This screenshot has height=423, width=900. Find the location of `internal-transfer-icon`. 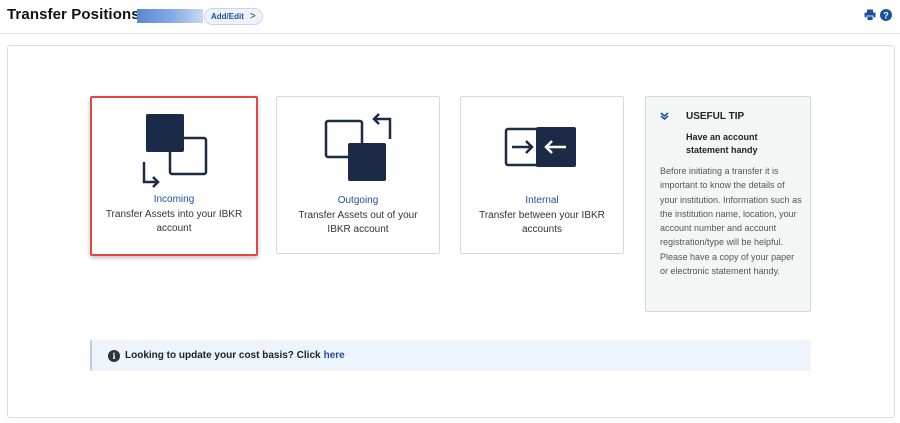

internal-transfer-icon is located at coordinates (542, 151).